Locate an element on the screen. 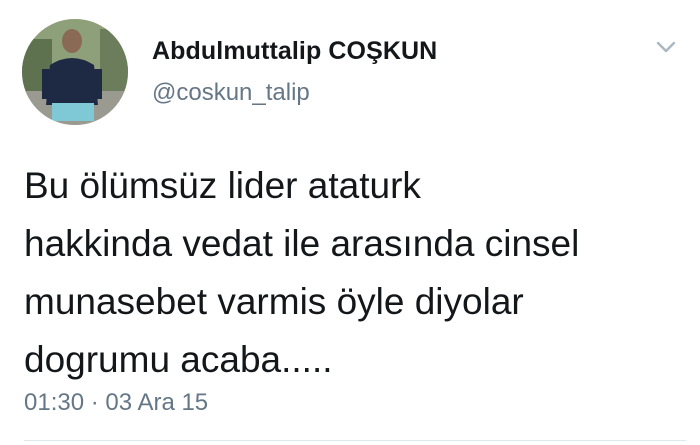 This screenshot has height=445, width=700. divider is located at coordinates (355, 440).